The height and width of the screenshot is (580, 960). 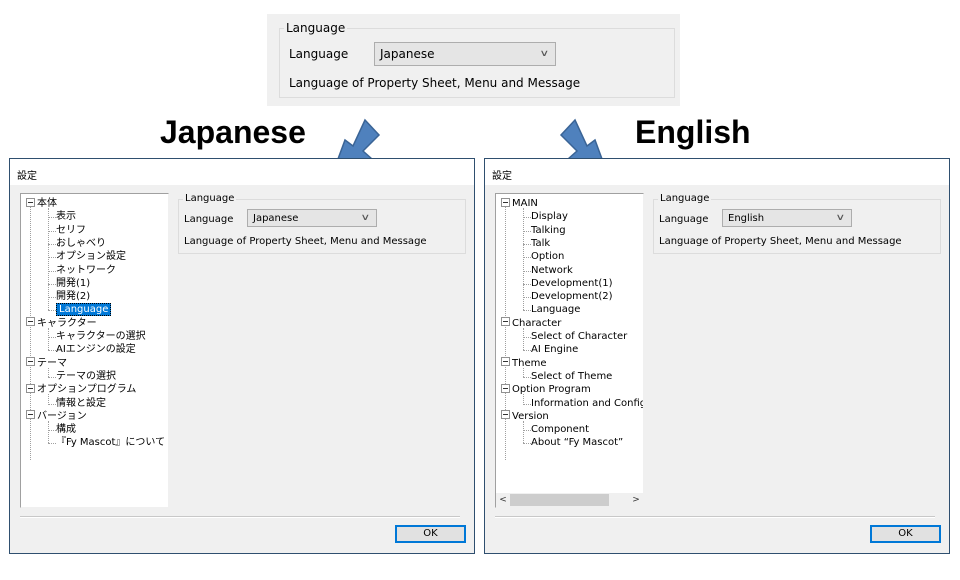 I want to click on language-select-value: English, so click(x=746, y=218).